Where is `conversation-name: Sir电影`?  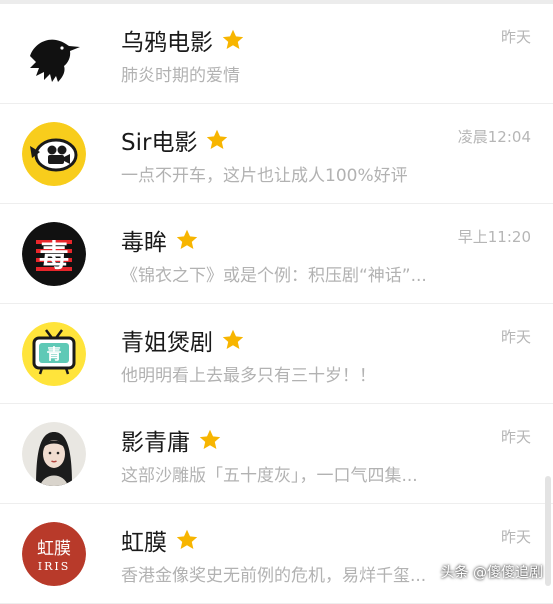 conversation-name: Sir电影 is located at coordinates (159, 143).